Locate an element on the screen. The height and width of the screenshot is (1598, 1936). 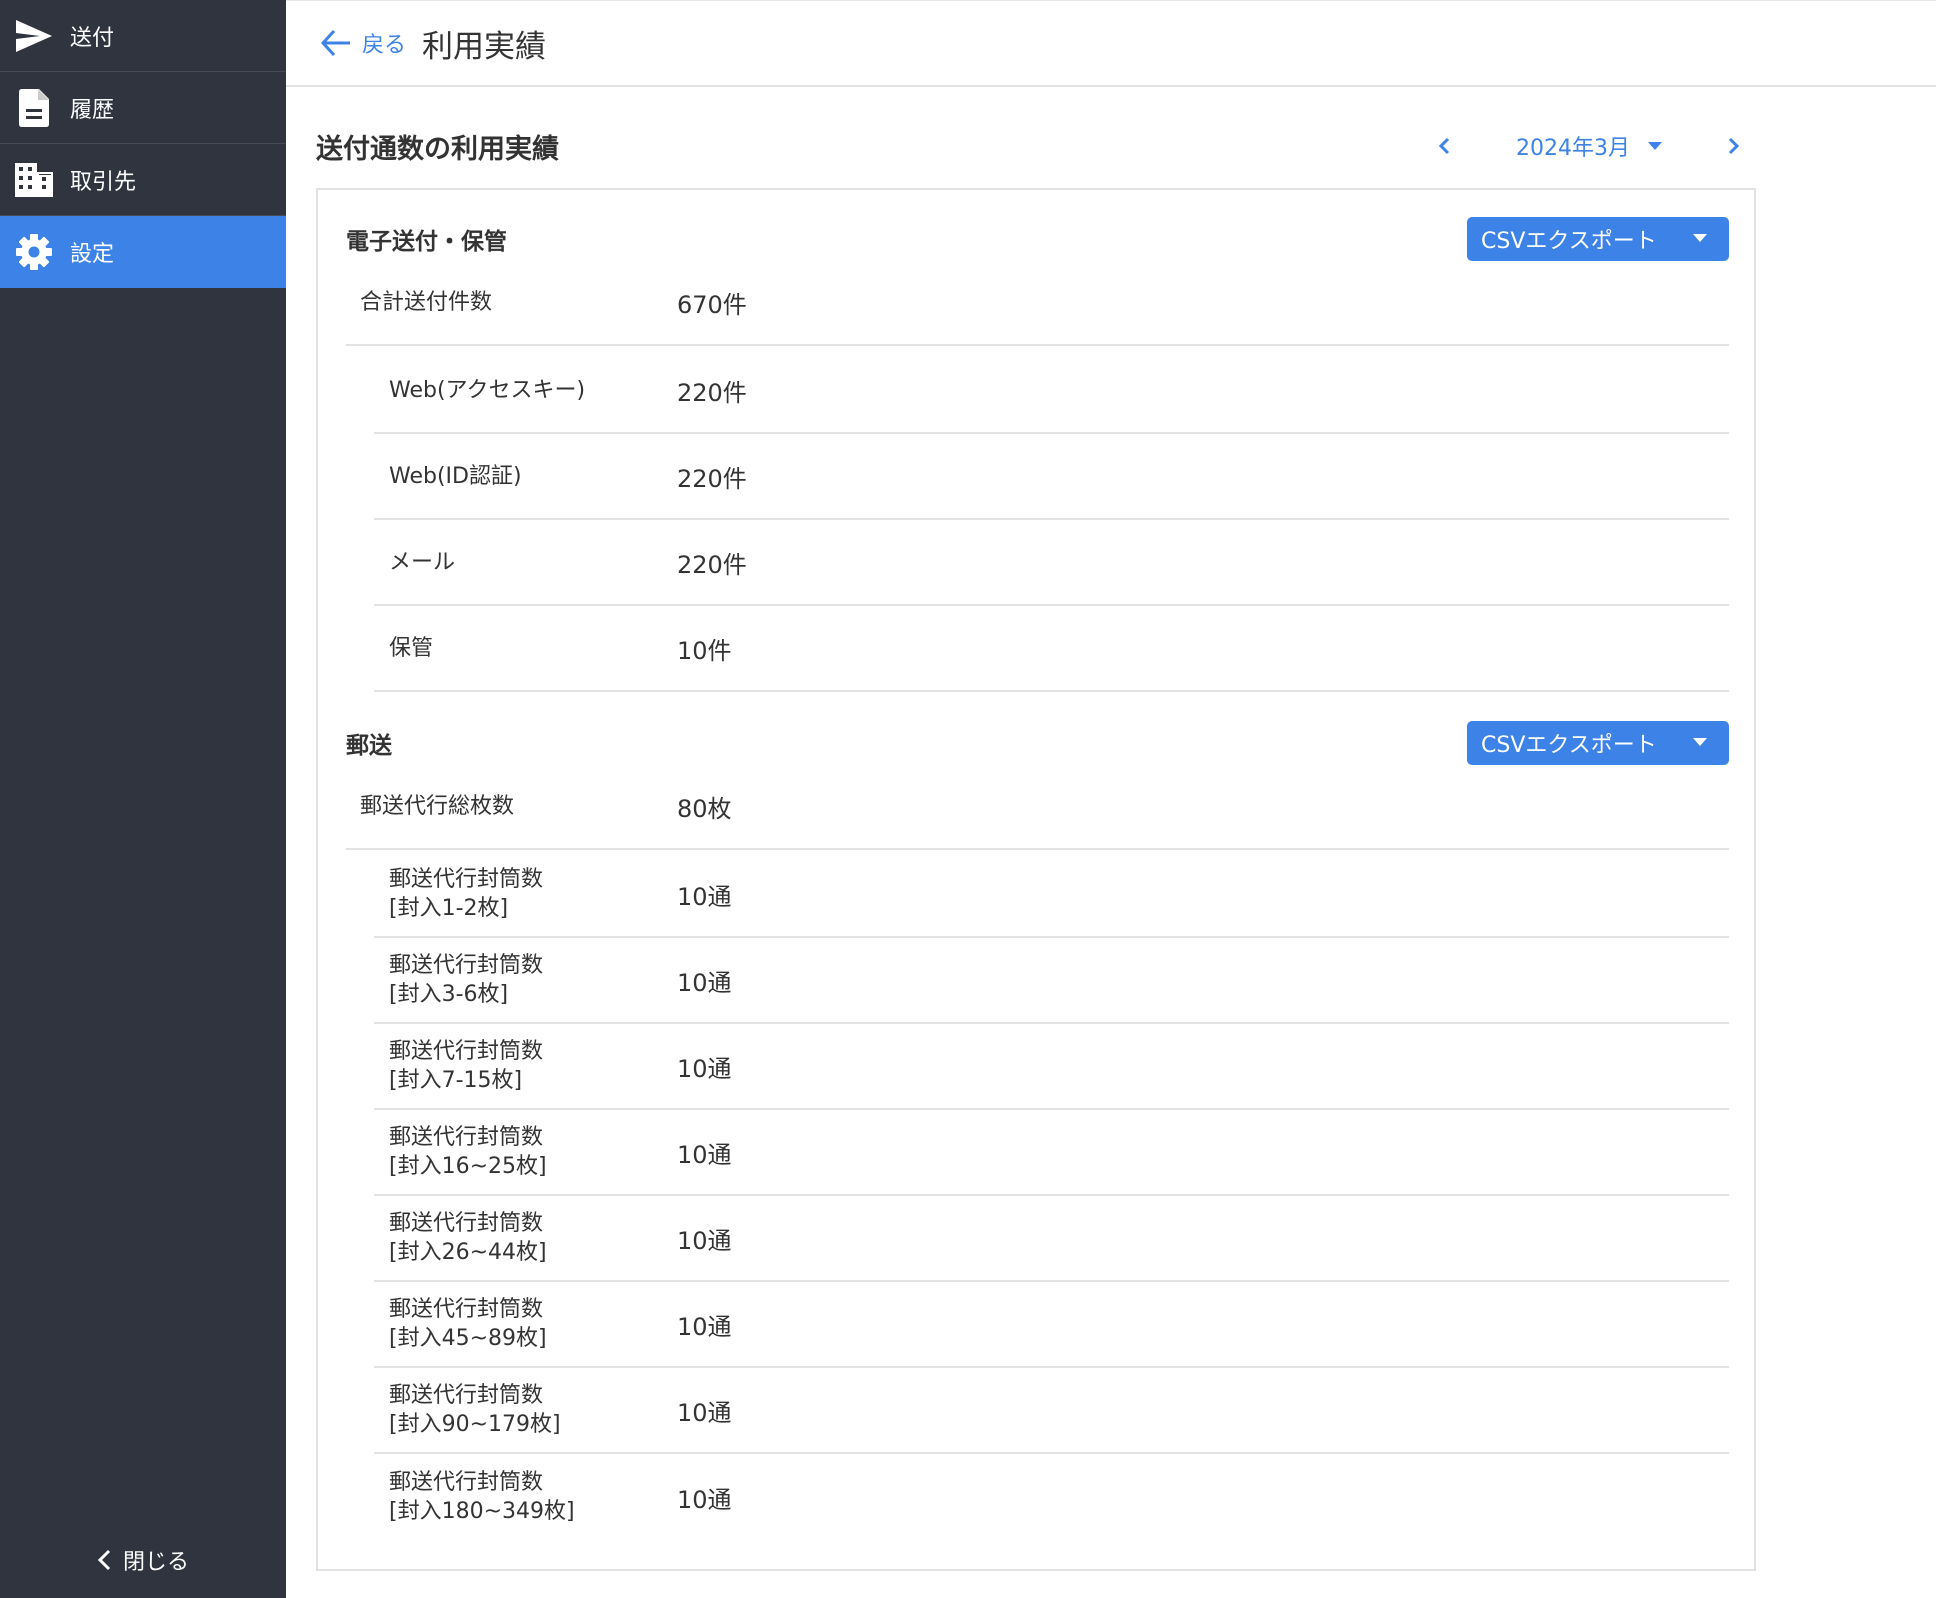
gear-icon is located at coordinates (34, 252).